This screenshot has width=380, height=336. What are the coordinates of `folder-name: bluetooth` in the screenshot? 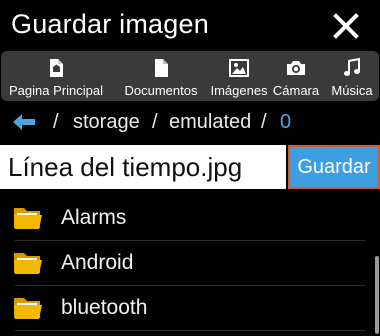 It's located at (104, 307).